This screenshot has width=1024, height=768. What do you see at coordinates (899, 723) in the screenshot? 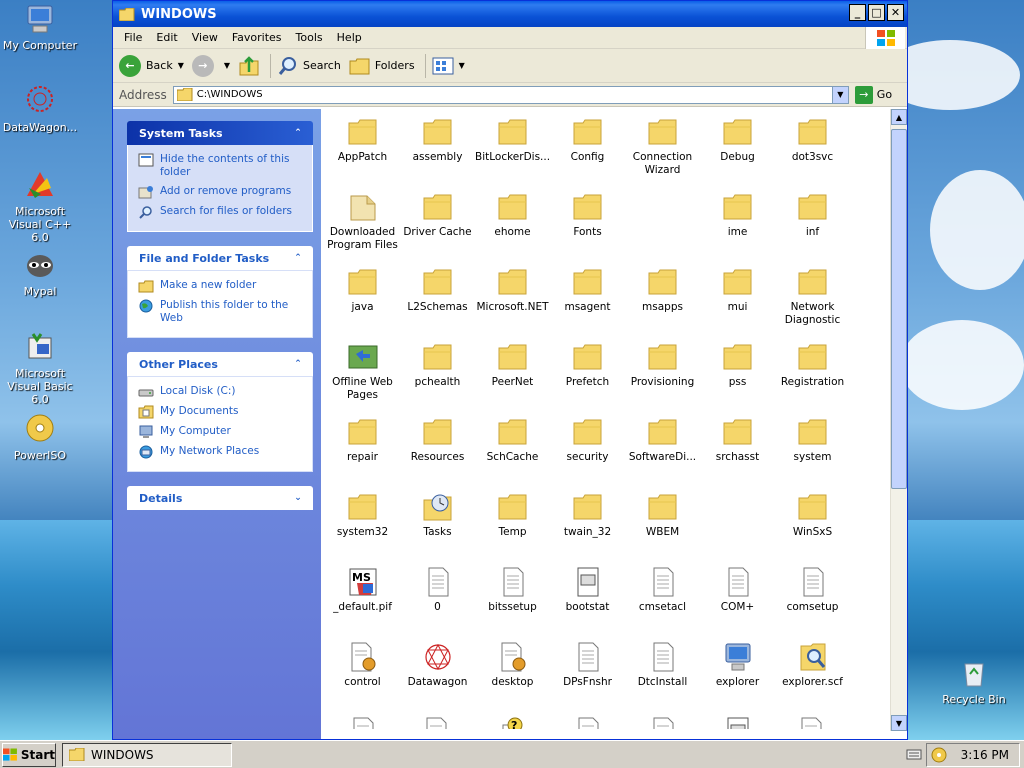
I see `scroll-down-arrow-icon: ▼` at bounding box center [899, 723].